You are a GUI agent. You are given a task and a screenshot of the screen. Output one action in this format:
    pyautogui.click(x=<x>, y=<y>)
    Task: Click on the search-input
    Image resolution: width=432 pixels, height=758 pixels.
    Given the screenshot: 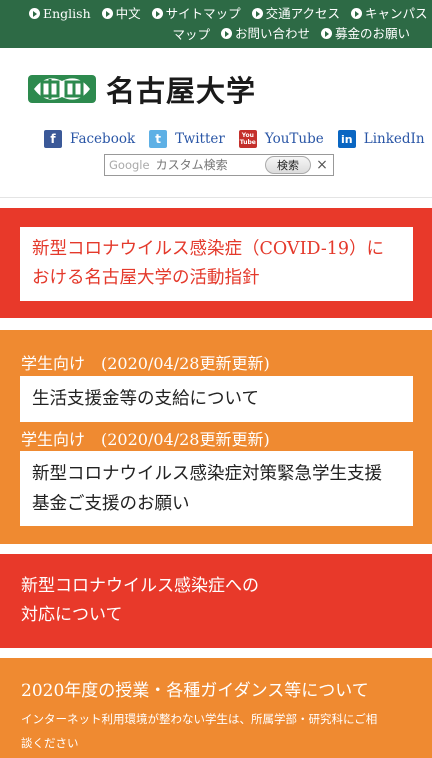 What is the action you would take?
    pyautogui.click(x=199, y=165)
    